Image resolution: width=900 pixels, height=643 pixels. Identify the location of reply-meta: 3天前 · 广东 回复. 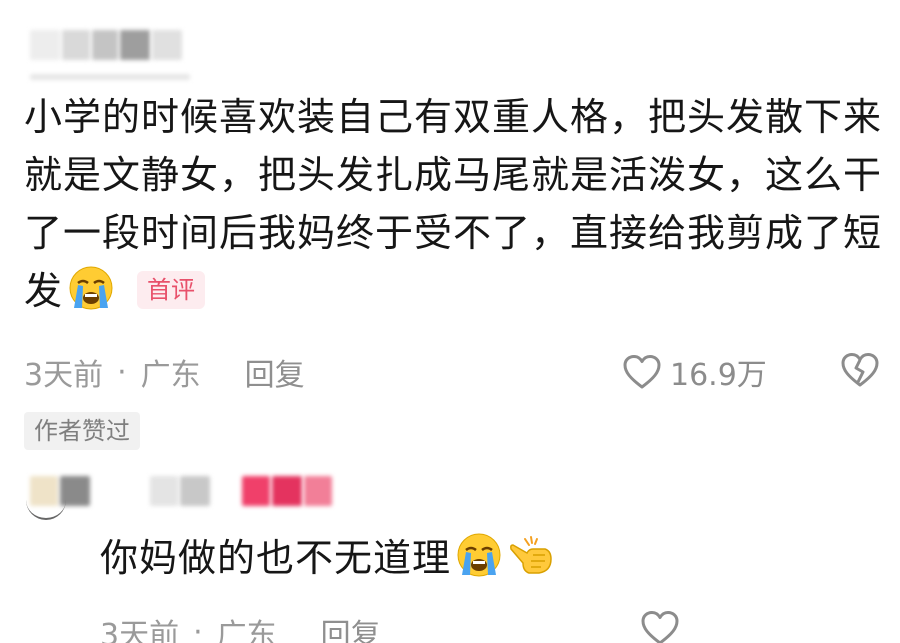
(240, 626).